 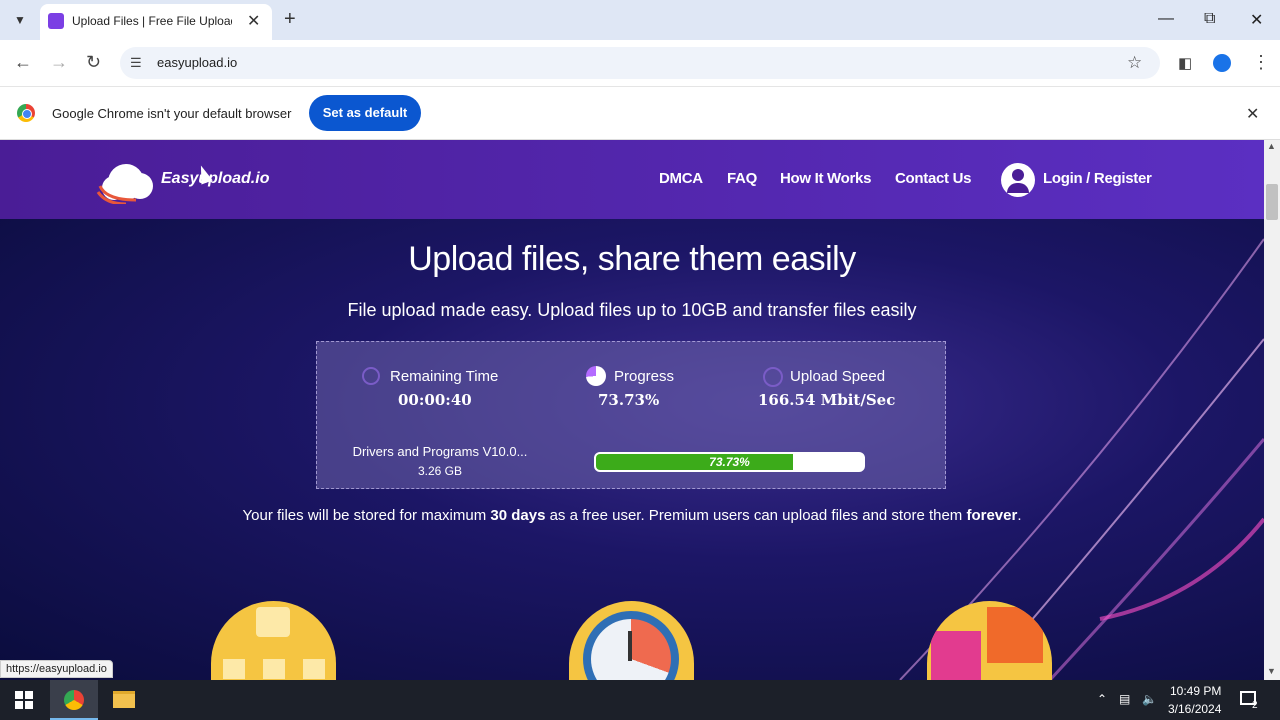 I want to click on upload-speed-label: Upload Speed, so click(x=838, y=376).